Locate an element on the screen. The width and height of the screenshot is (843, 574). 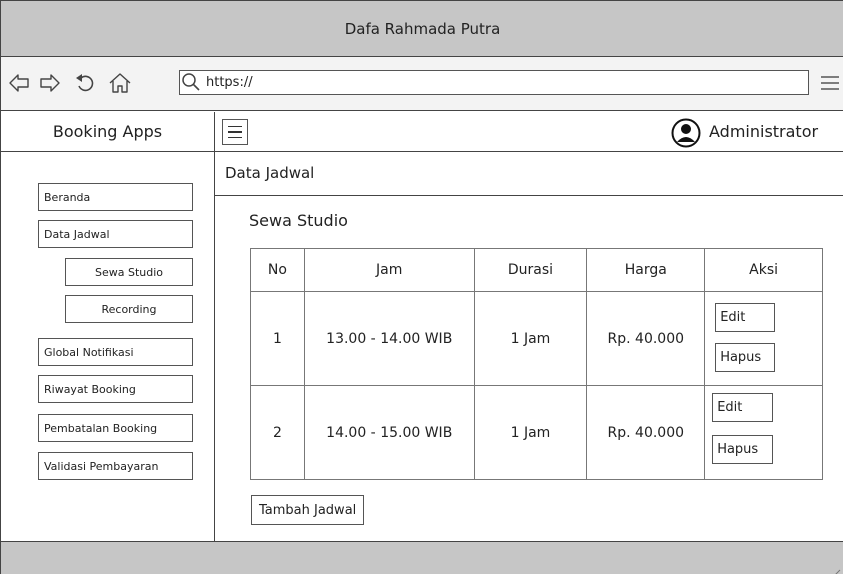
cell-jam: 14.00 - 15.00 WIB is located at coordinates (389, 432).